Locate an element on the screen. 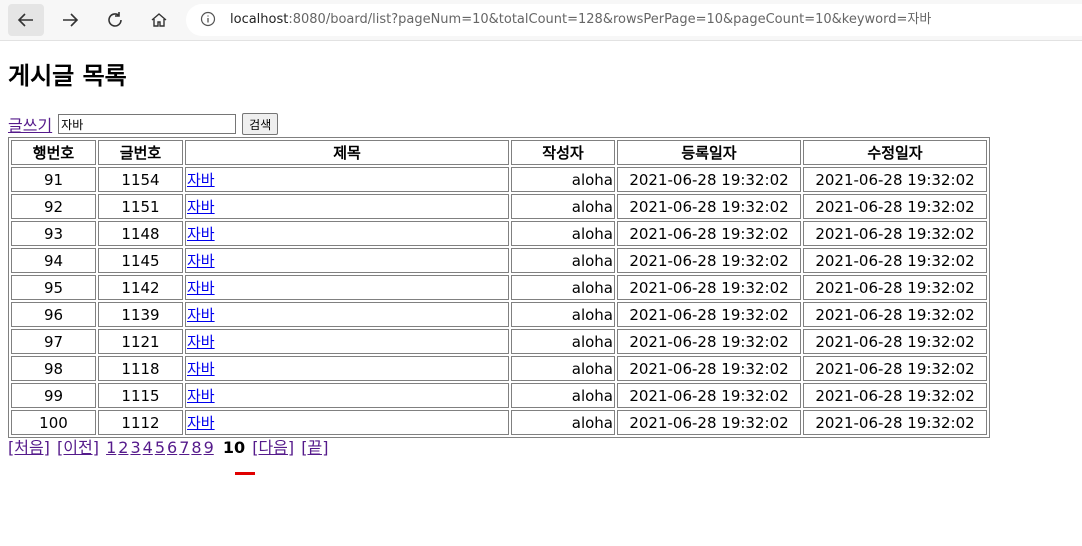  pager-page-link: 9 is located at coordinates (209, 447).